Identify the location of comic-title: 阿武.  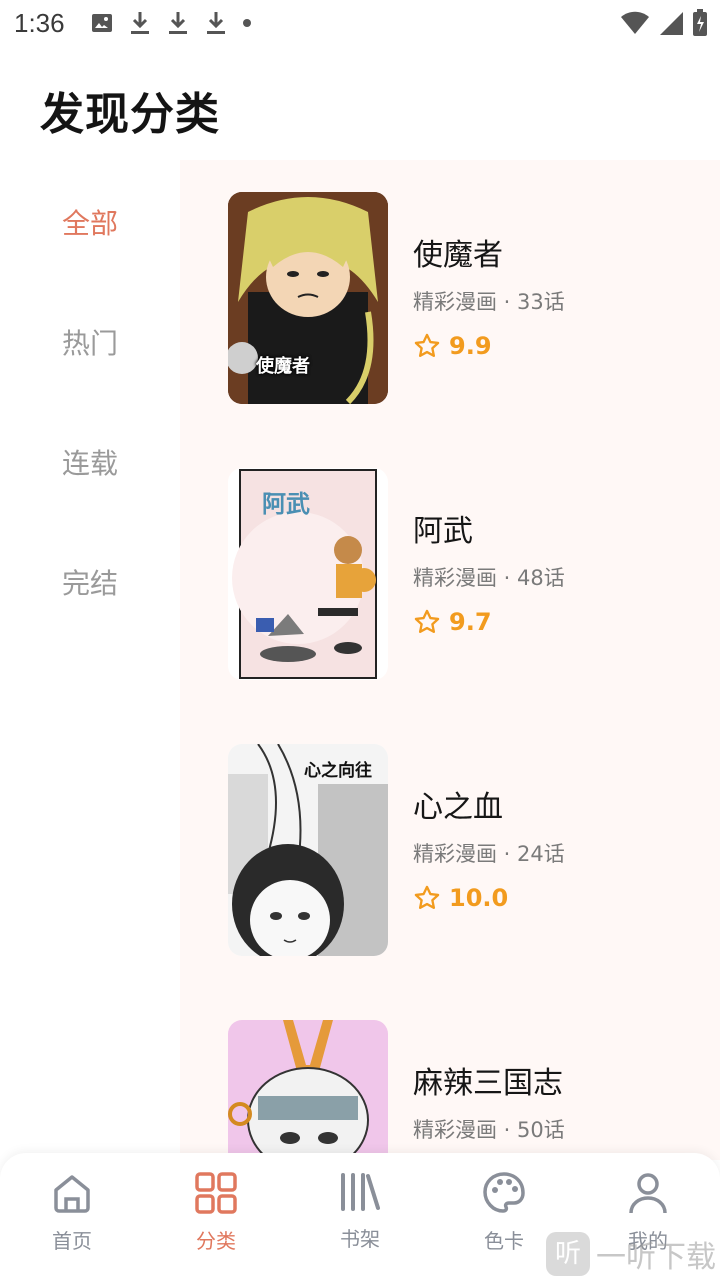
(443, 528).